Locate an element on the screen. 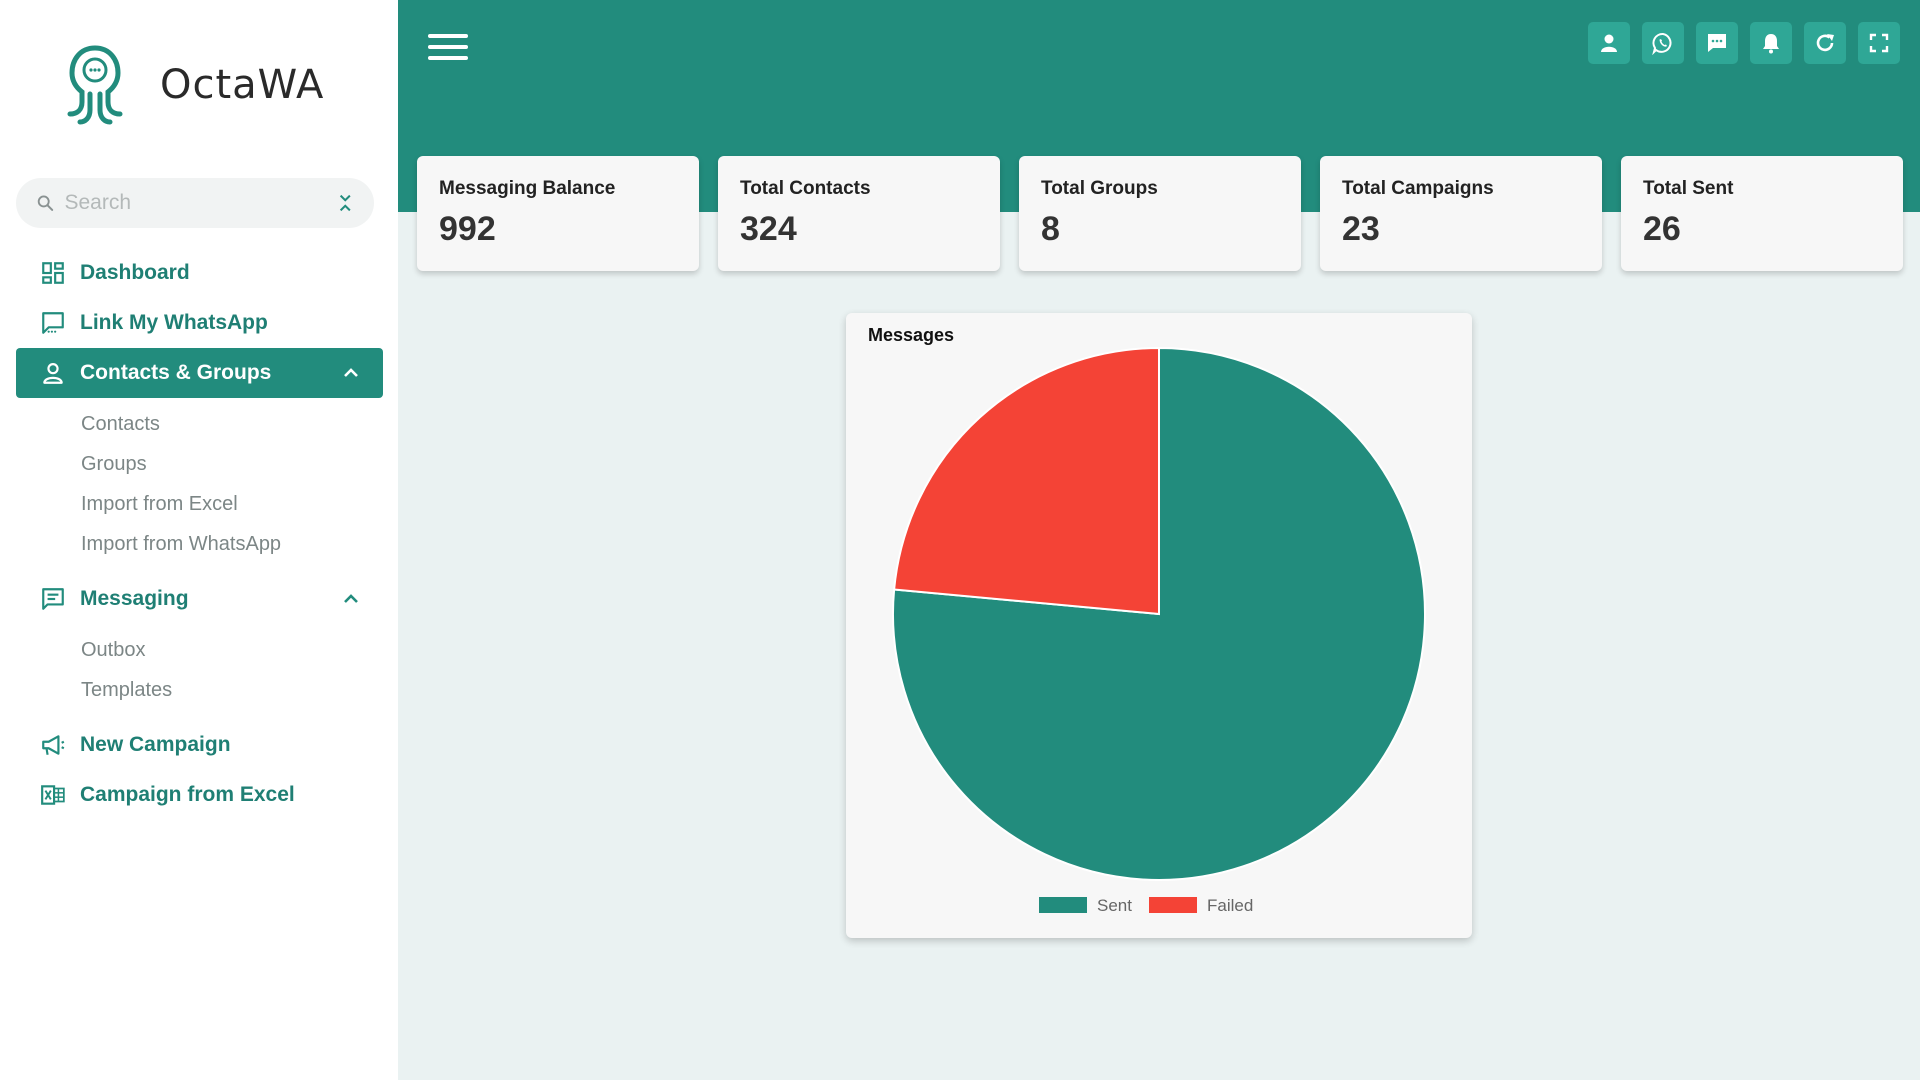 The image size is (1920, 1080). octopus-logo-icon is located at coordinates (95, 85).